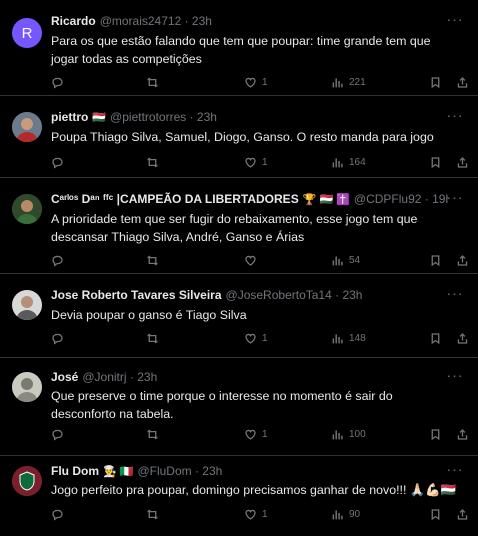 Image resolution: width=478 pixels, height=536 pixels. I want to click on tweet-actions: 1 100, so click(259, 436).